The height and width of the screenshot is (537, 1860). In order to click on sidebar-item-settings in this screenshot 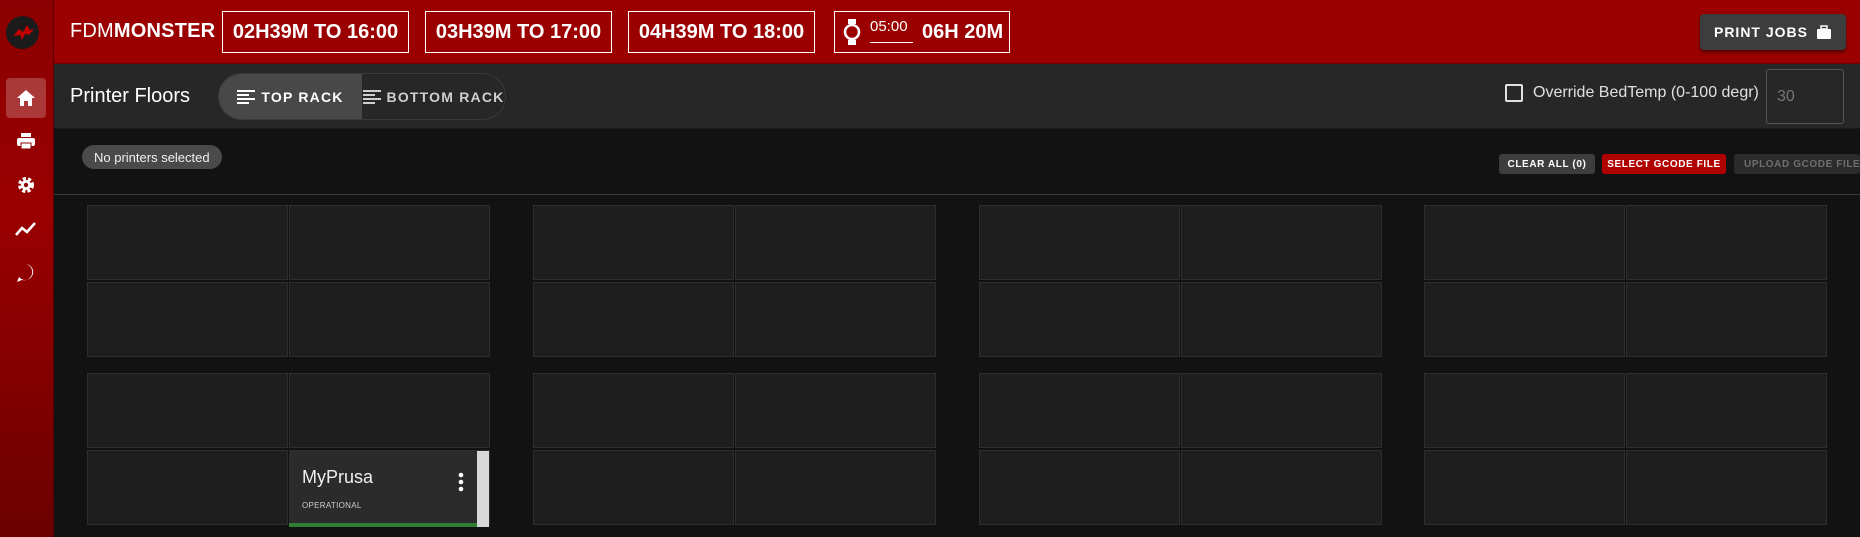, I will do `click(26, 185)`.